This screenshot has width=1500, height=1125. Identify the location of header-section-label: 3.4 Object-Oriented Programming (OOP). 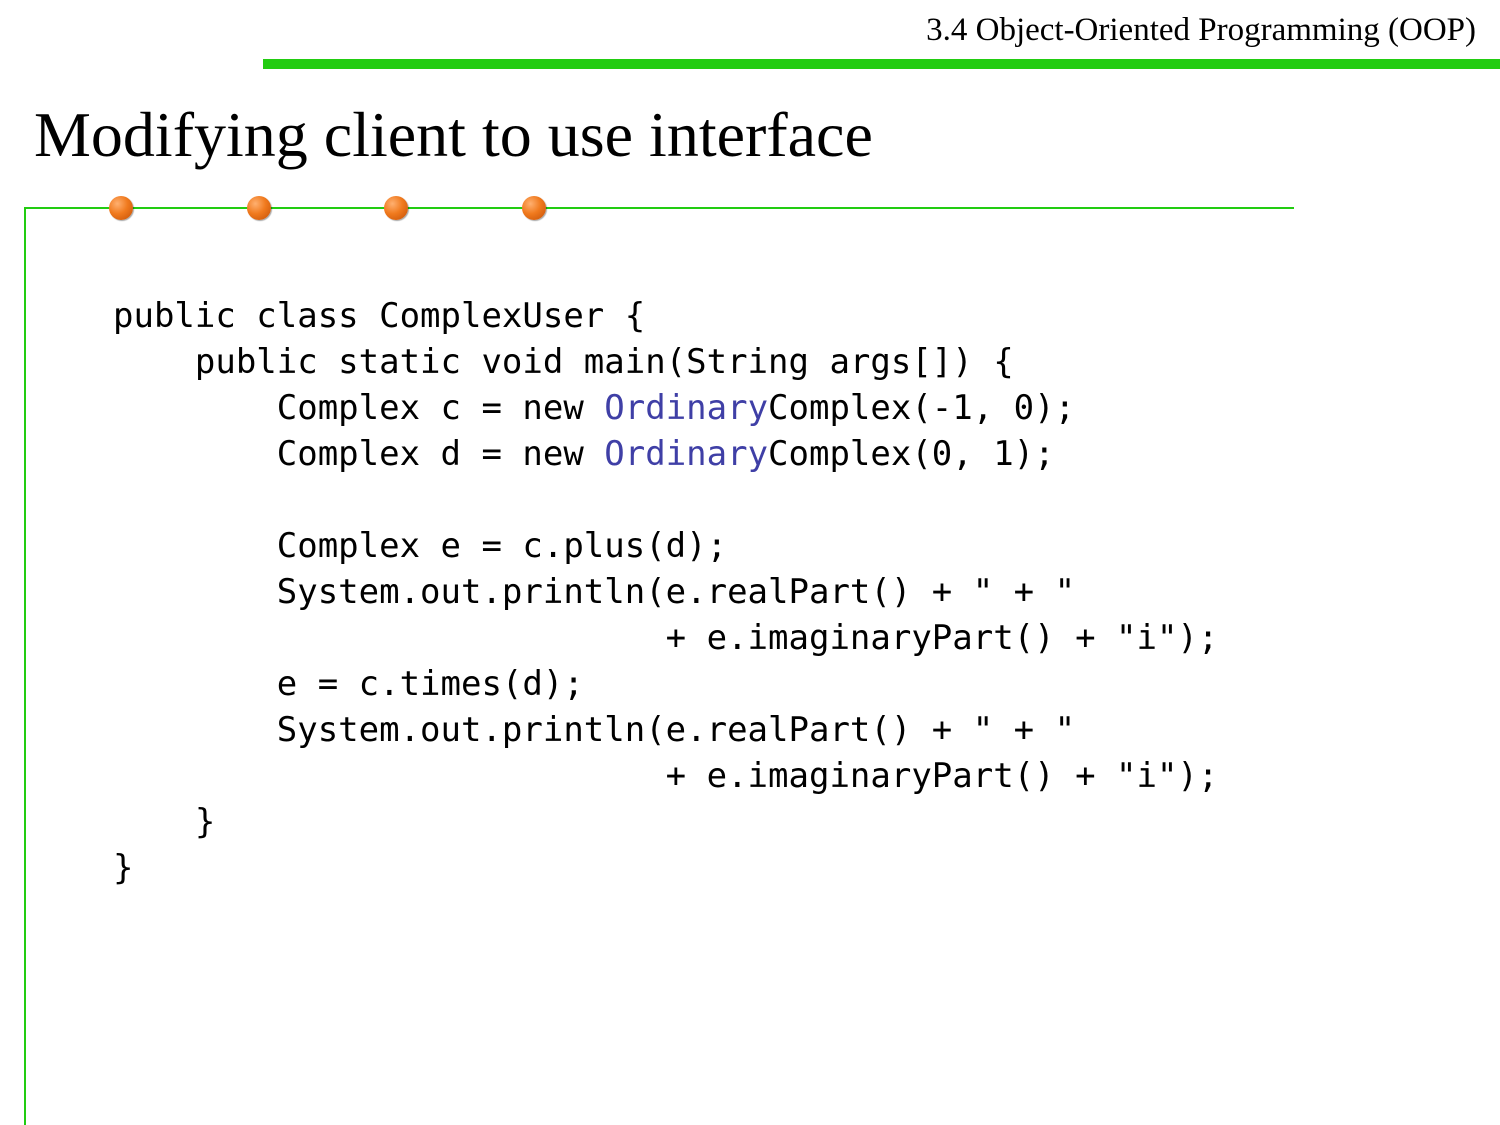
(1201, 30).